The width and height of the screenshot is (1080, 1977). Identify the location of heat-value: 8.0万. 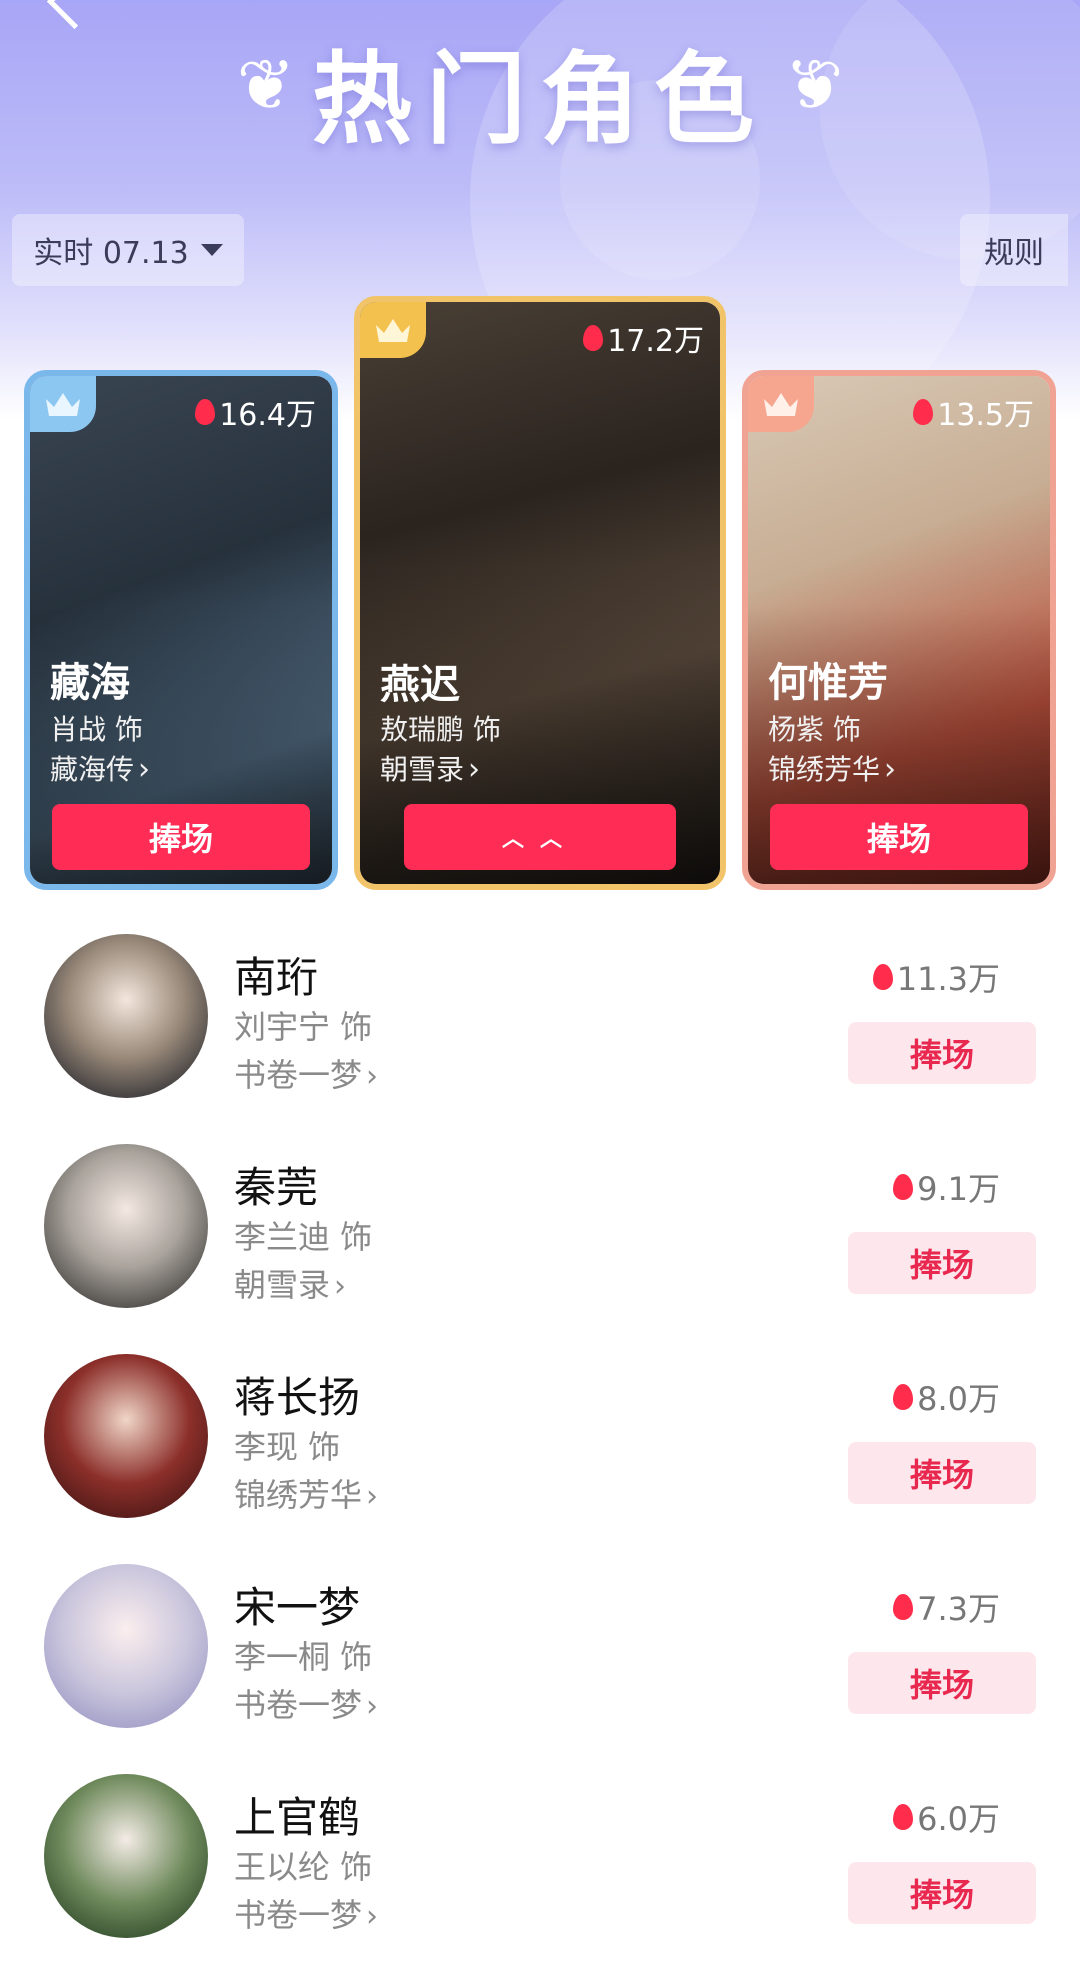
(958, 1399).